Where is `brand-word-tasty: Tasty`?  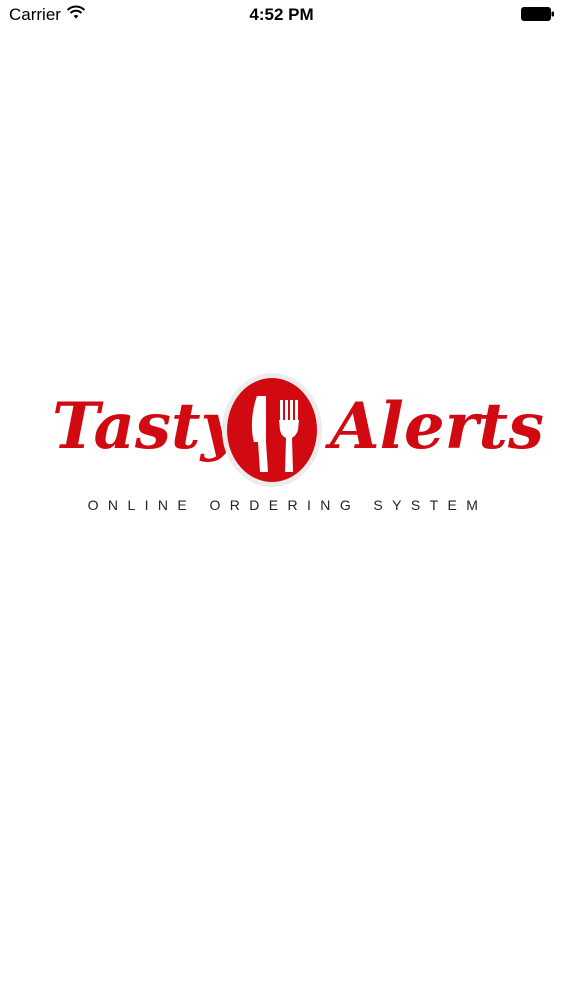 brand-word-tasty: Tasty is located at coordinates (147, 426).